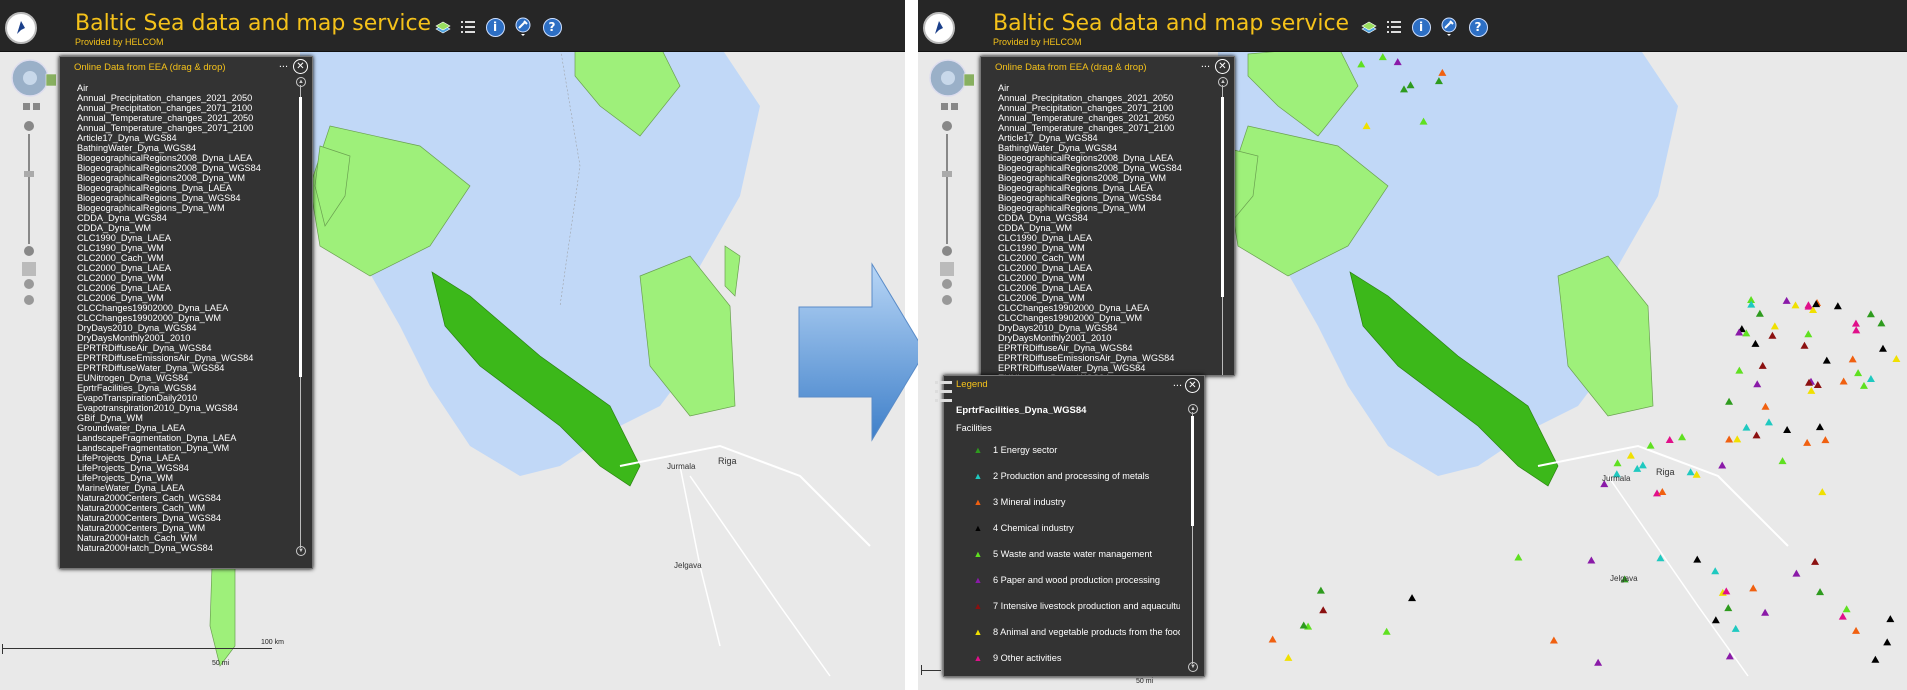 Image resolution: width=1907 pixels, height=690 pixels. What do you see at coordinates (182, 378) in the screenshot?
I see `eea-layer-item: EUNitrogen_Dyna_WGS84` at bounding box center [182, 378].